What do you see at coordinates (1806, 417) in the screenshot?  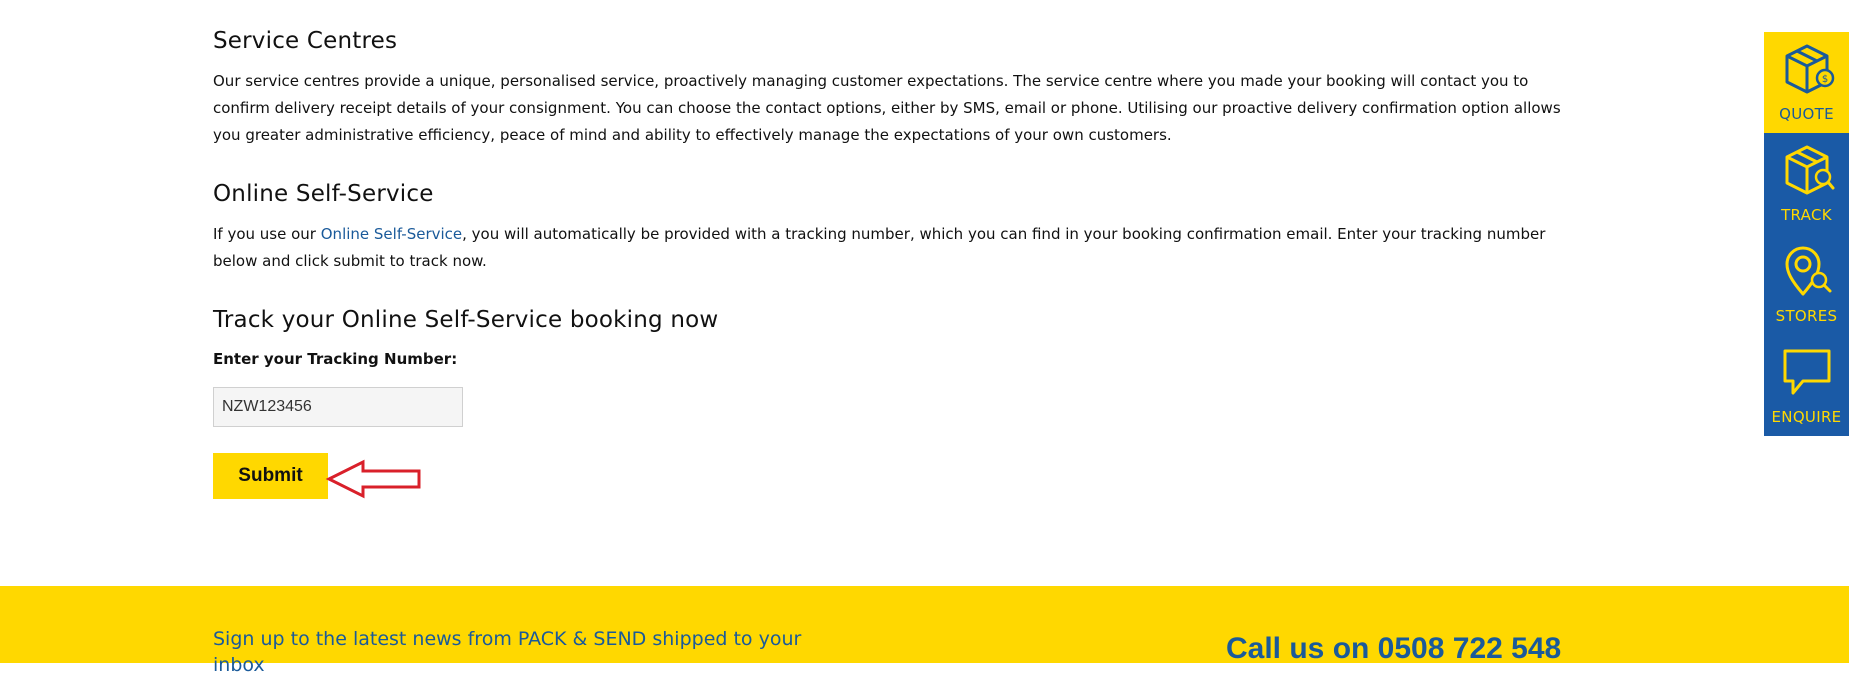 I see `sidebar-item-label: ENQUIRE` at bounding box center [1806, 417].